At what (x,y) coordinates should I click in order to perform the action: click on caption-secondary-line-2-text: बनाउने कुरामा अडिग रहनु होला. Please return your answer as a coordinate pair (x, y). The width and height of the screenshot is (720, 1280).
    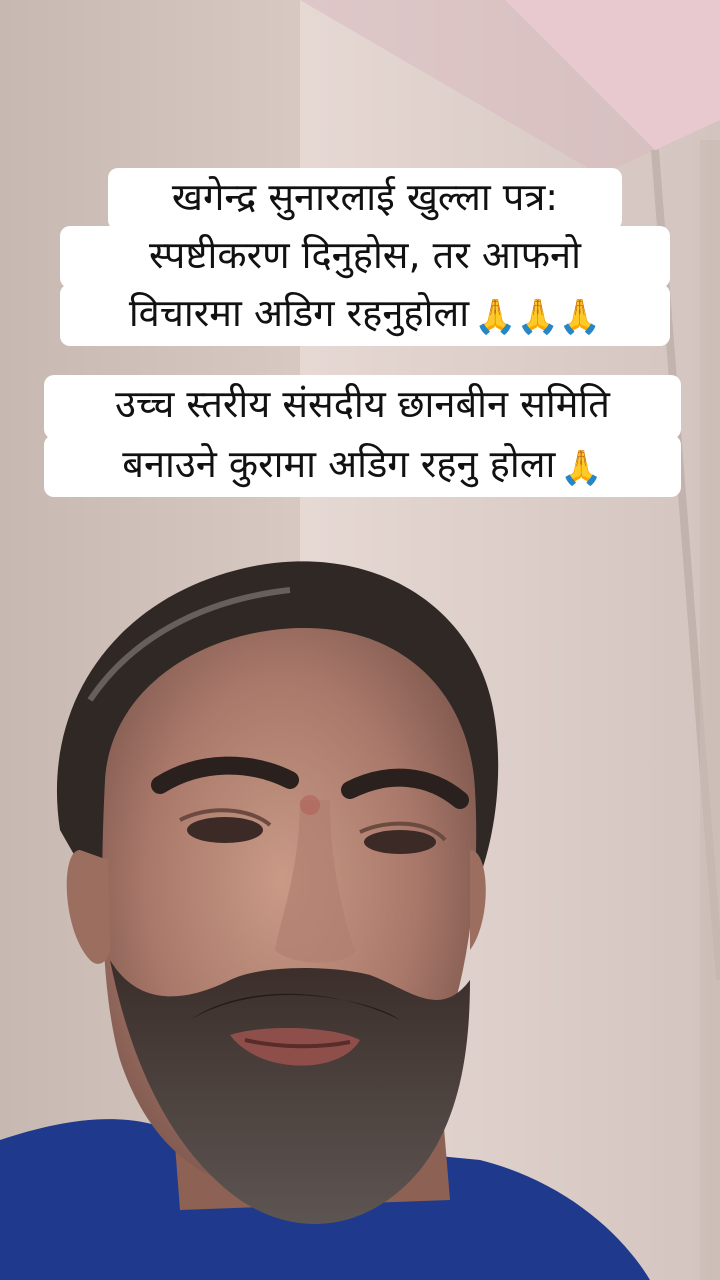
    Looking at the image, I should click on (339, 464).